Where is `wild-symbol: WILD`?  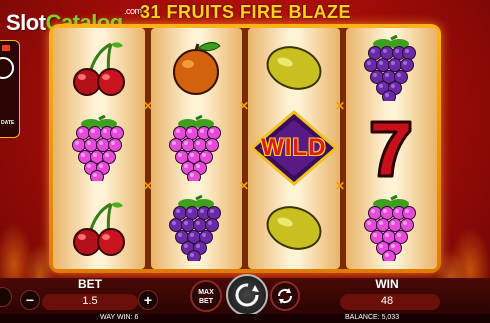
wild-symbol: WILD is located at coordinates (294, 148).